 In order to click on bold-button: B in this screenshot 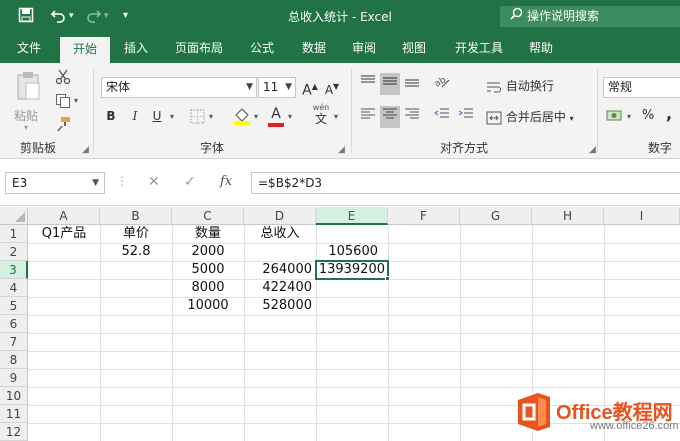, I will do `click(111, 116)`.